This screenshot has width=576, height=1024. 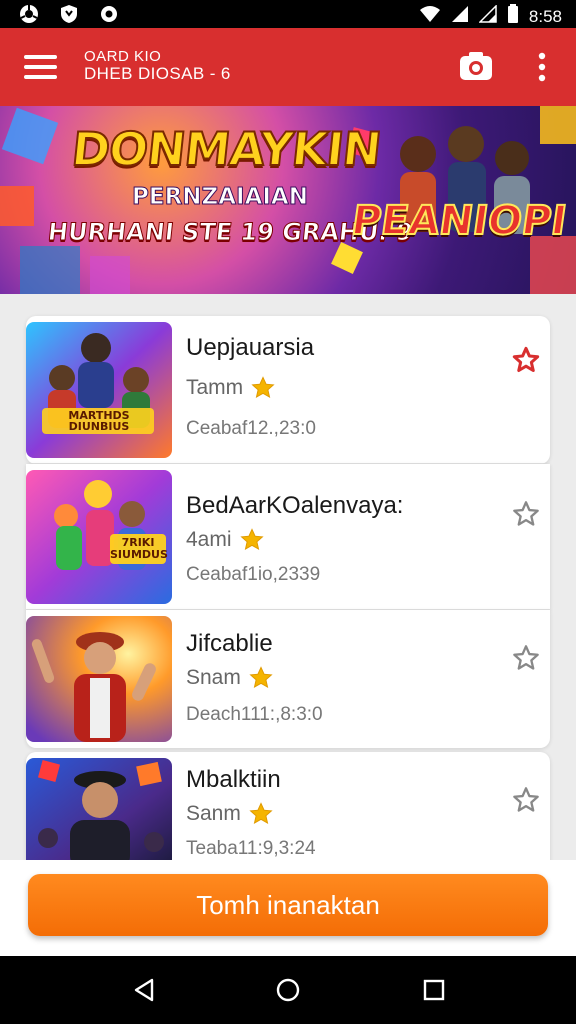 I want to click on back-button, so click(x=144, y=990).